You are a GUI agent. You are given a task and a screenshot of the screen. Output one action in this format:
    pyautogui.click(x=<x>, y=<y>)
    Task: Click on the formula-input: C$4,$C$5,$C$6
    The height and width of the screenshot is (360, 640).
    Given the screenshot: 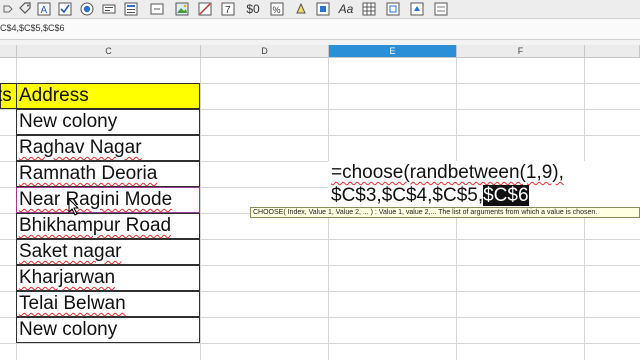 What is the action you would take?
    pyautogui.click(x=32, y=28)
    